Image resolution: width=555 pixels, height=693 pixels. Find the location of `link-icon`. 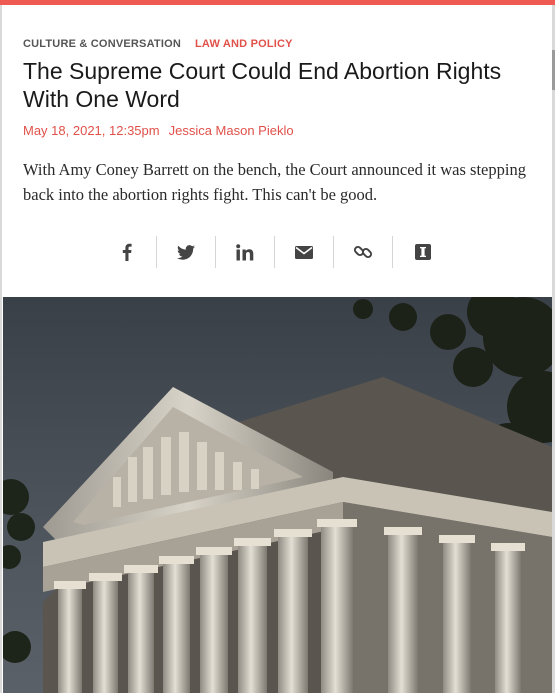

link-icon is located at coordinates (363, 252).